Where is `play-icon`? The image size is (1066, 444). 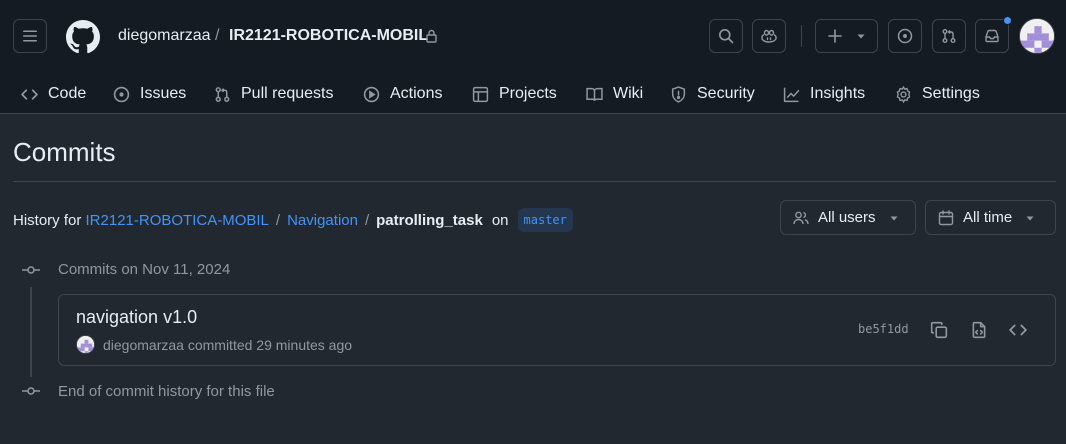 play-icon is located at coordinates (371, 94).